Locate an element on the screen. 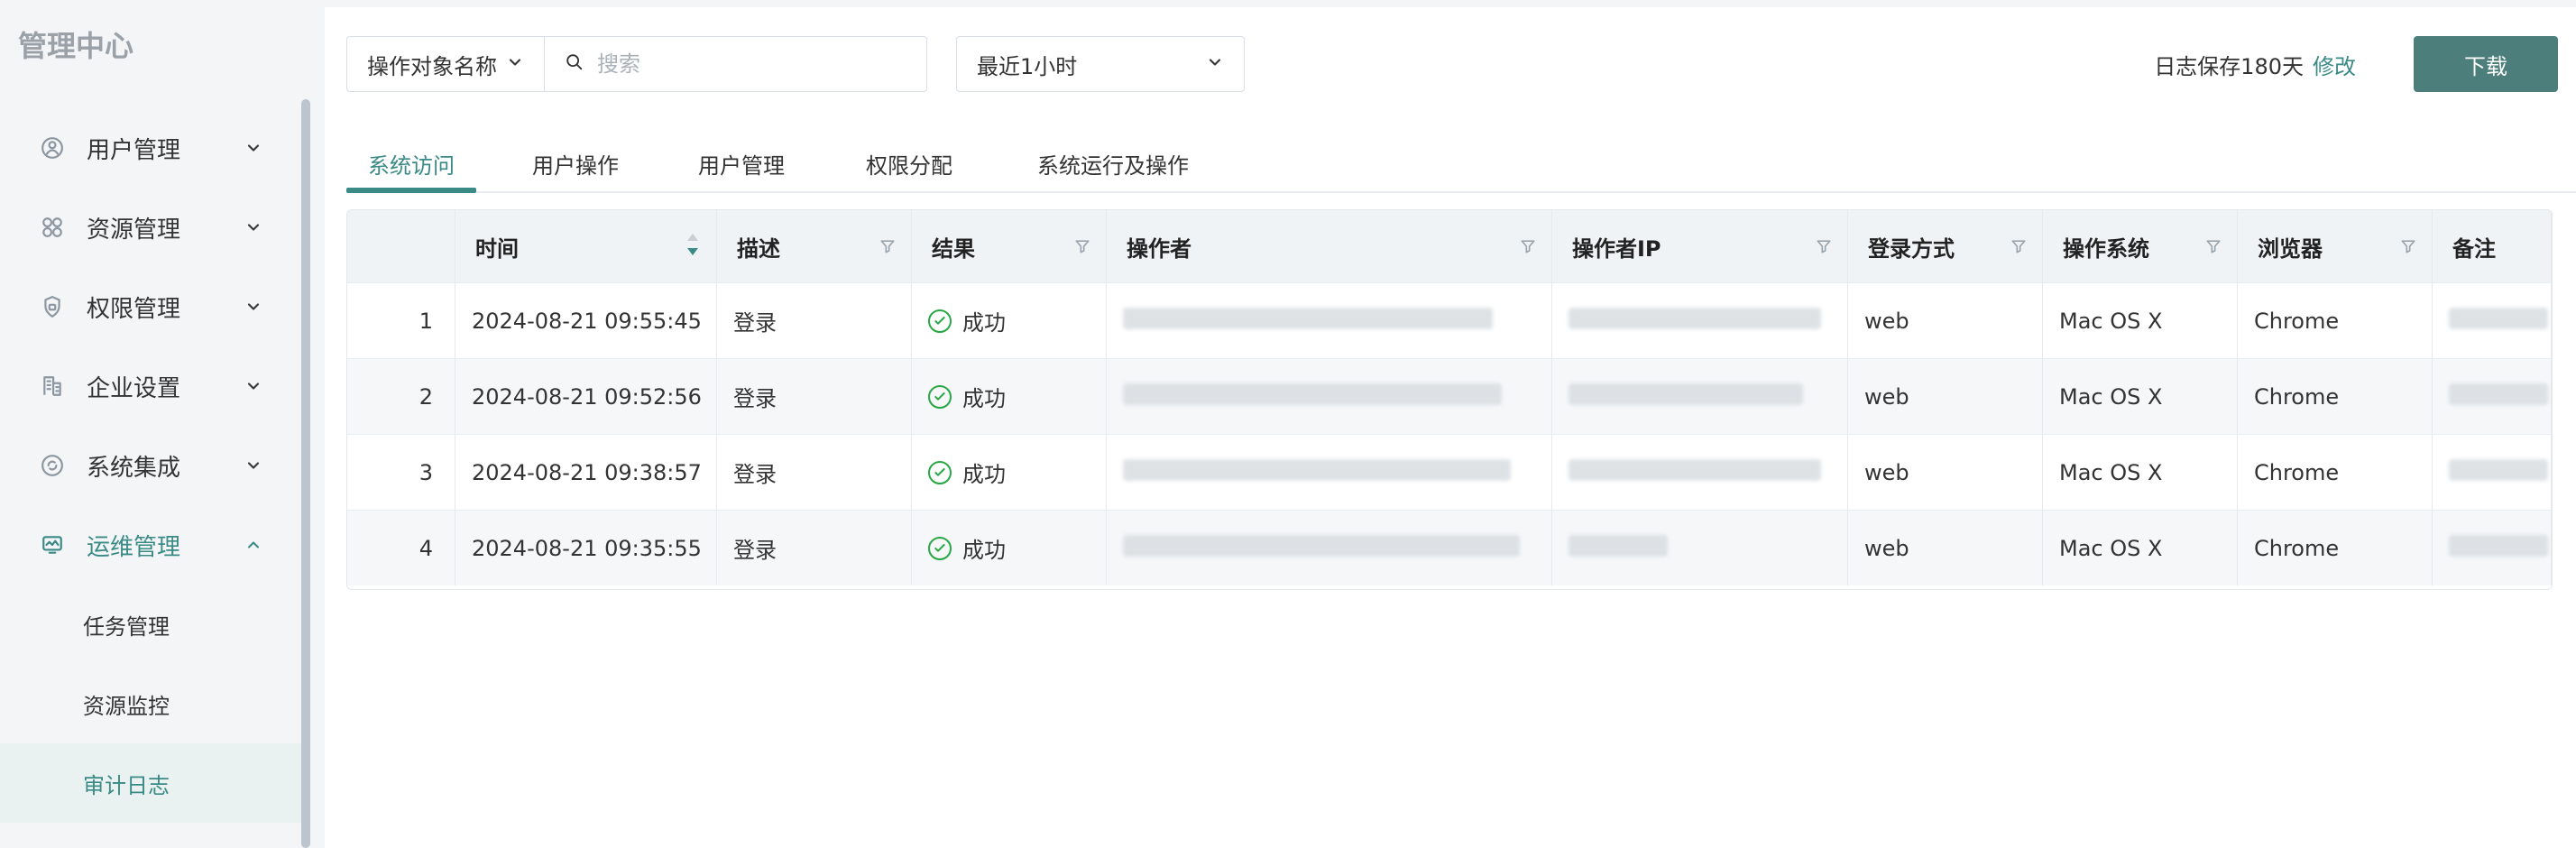 The image size is (2576, 848). submenu-item-task-management: 任务管理 is located at coordinates (192, 624).